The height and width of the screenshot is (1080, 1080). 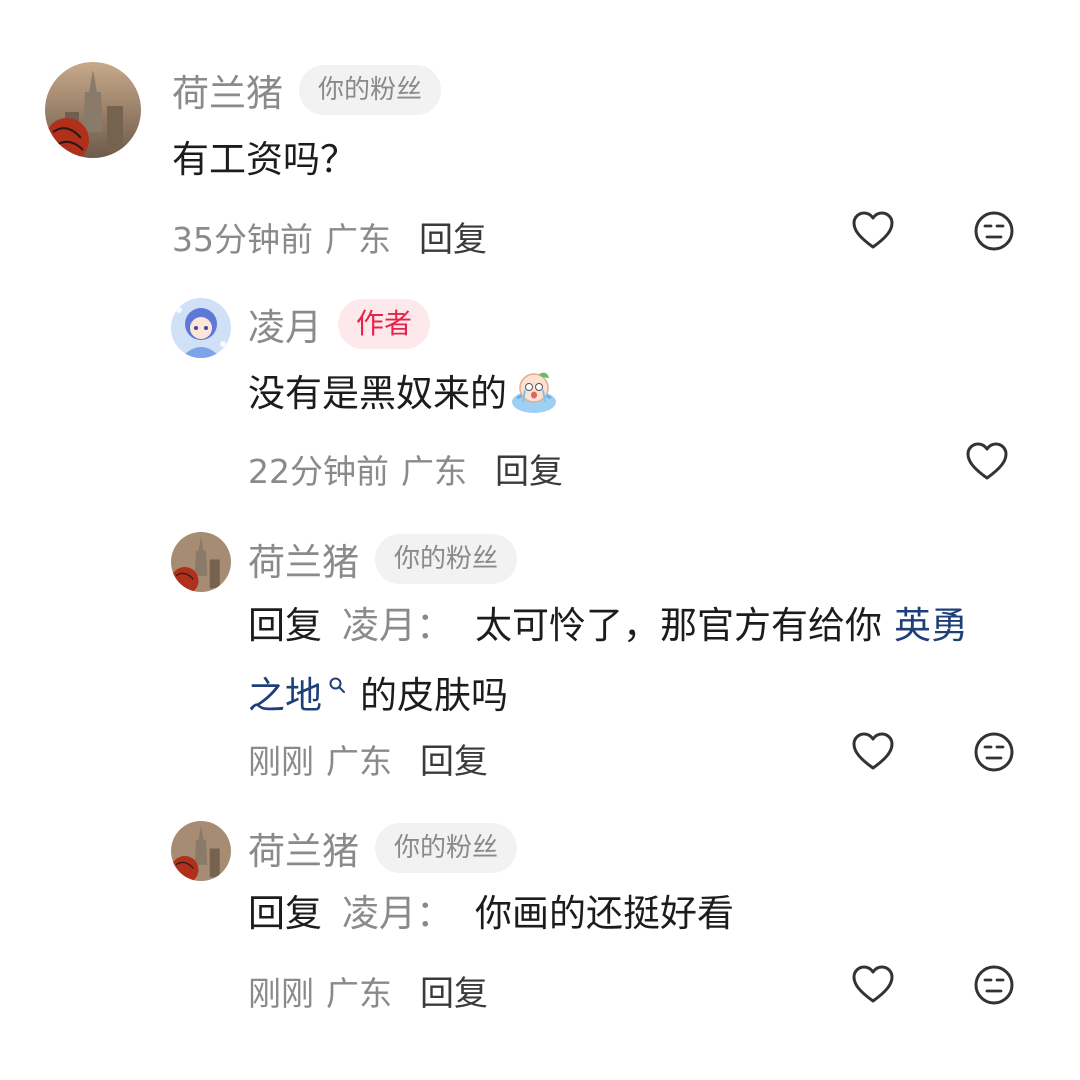 I want to click on comment-text: 的皮肤吗, so click(x=434, y=695).